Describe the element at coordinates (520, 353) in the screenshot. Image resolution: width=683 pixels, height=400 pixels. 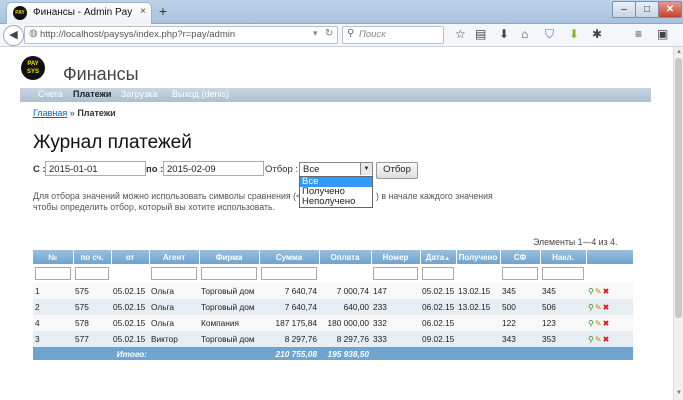
I see `total-cell` at that location.